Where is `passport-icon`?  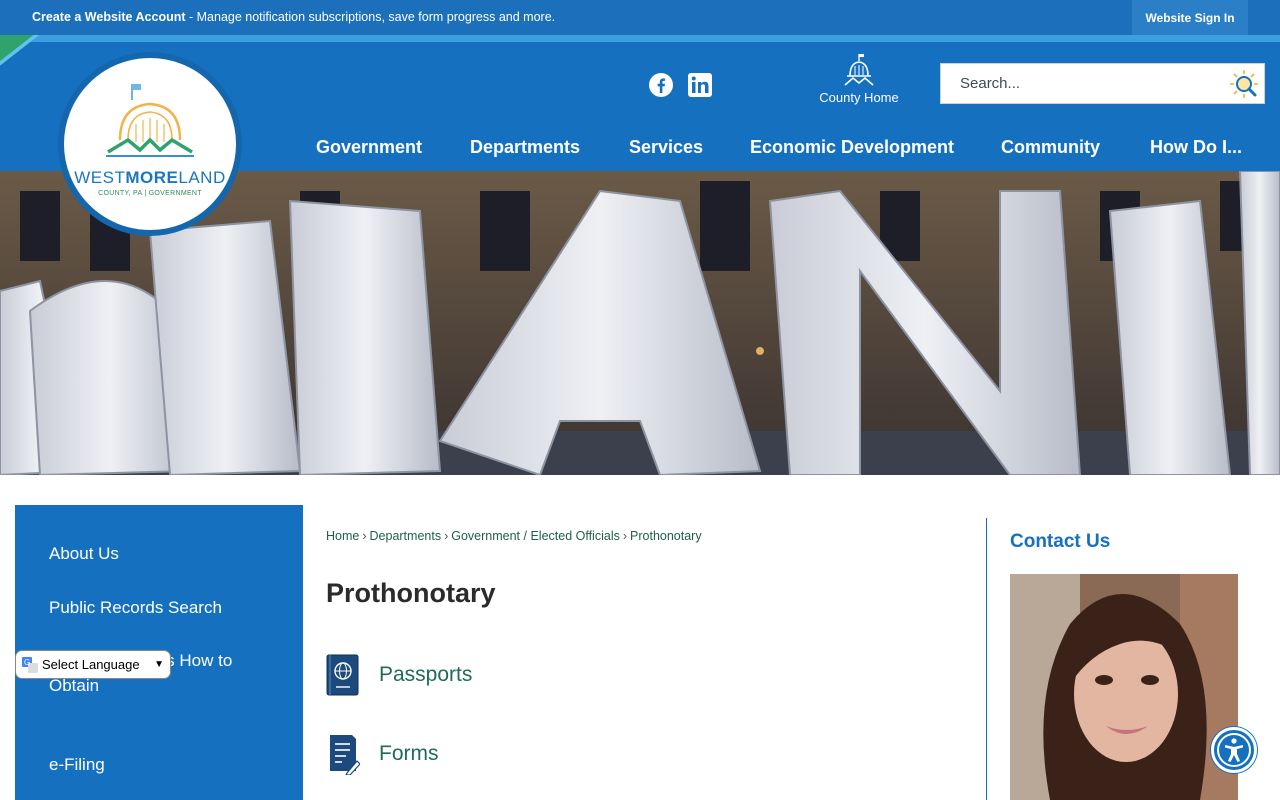
passport-icon is located at coordinates (342, 675).